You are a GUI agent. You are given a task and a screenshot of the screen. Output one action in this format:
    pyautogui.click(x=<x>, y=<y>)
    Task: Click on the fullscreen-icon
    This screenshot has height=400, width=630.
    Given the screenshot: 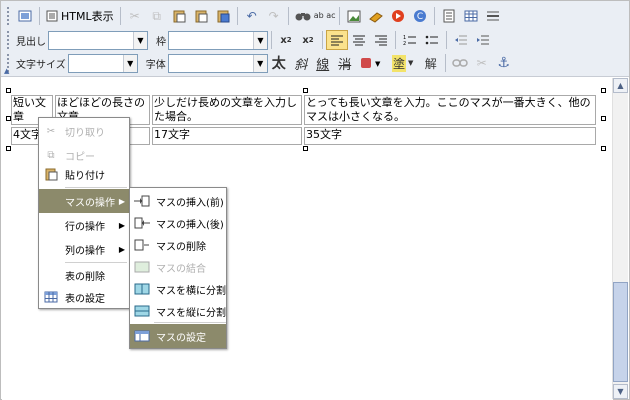 What is the action you would take?
    pyautogui.click(x=25, y=16)
    